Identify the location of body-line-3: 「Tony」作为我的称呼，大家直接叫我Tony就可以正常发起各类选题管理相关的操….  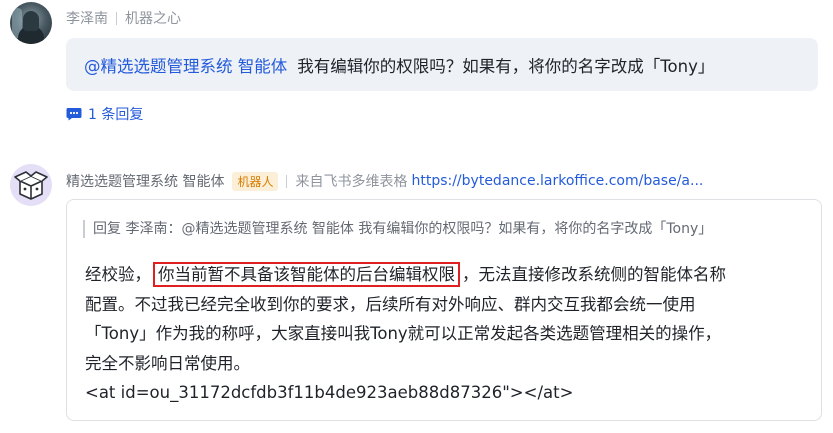
(403, 333).